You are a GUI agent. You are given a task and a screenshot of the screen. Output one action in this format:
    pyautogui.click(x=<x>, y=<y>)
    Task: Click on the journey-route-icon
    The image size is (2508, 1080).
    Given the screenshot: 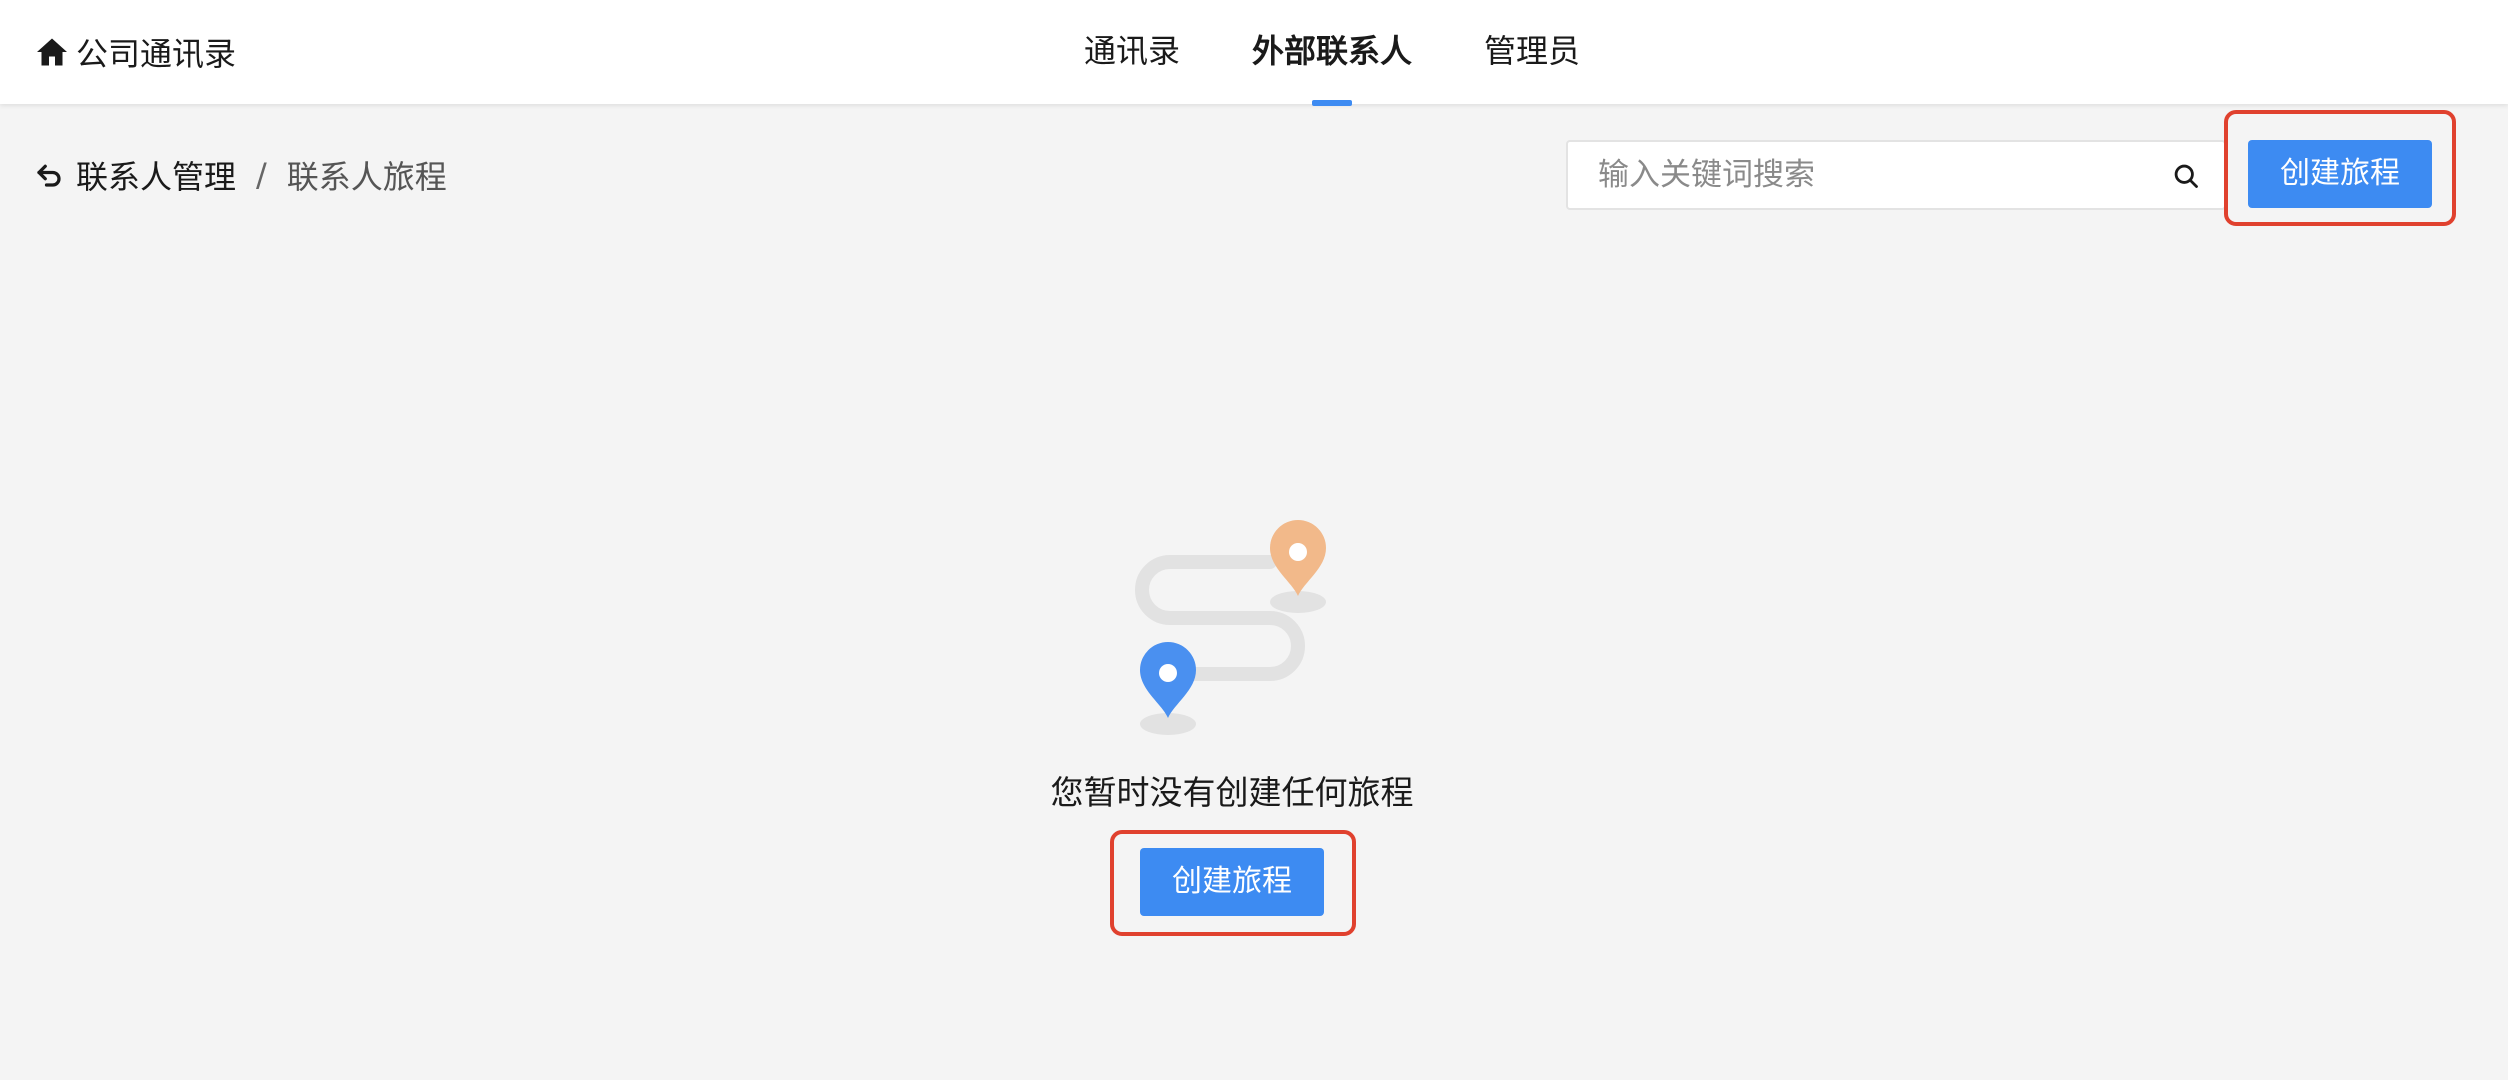 What is the action you would take?
    pyautogui.click(x=1235, y=627)
    